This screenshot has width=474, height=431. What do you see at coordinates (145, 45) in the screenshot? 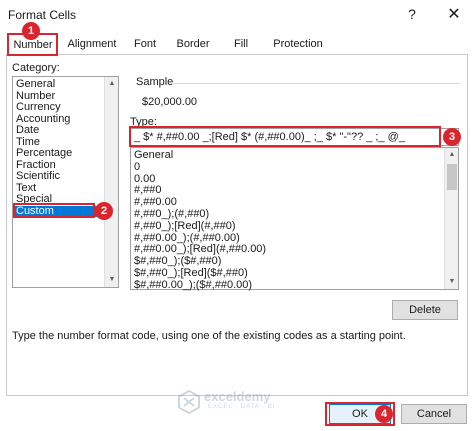
I see `tab-font: Font` at bounding box center [145, 45].